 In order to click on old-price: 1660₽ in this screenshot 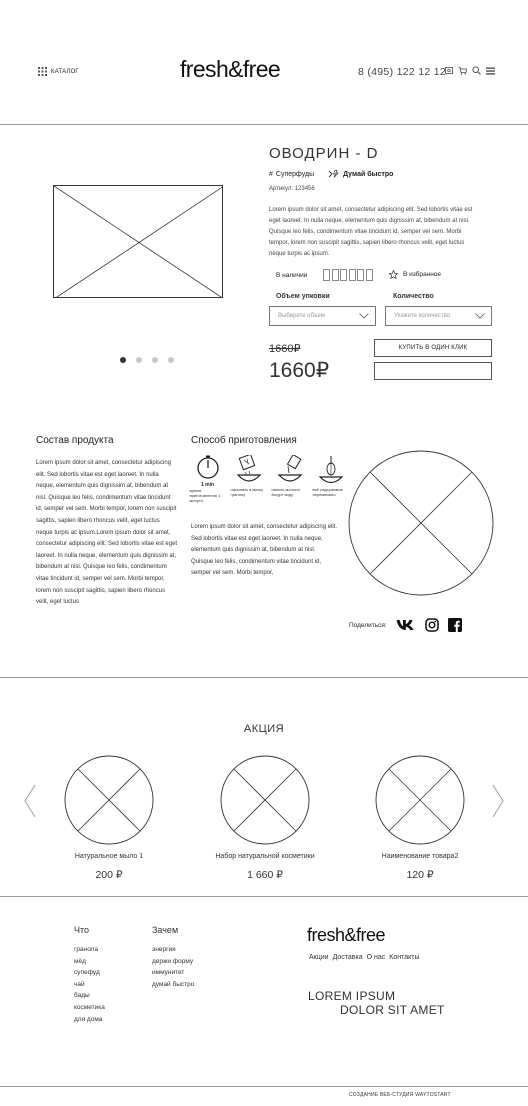, I will do `click(285, 349)`.